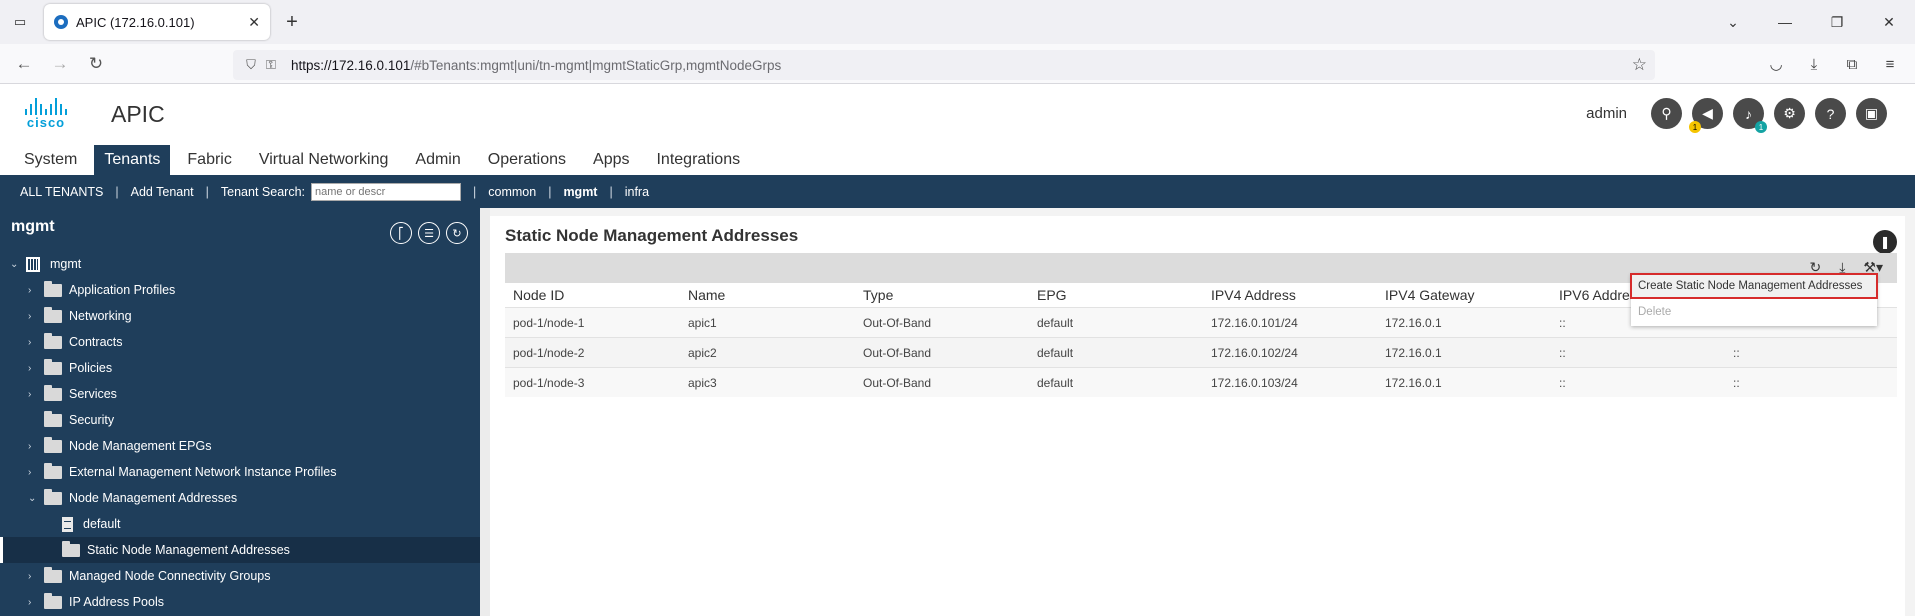 The height and width of the screenshot is (616, 1915). What do you see at coordinates (254, 22) in the screenshot?
I see `close-tab-icon: ✕` at bounding box center [254, 22].